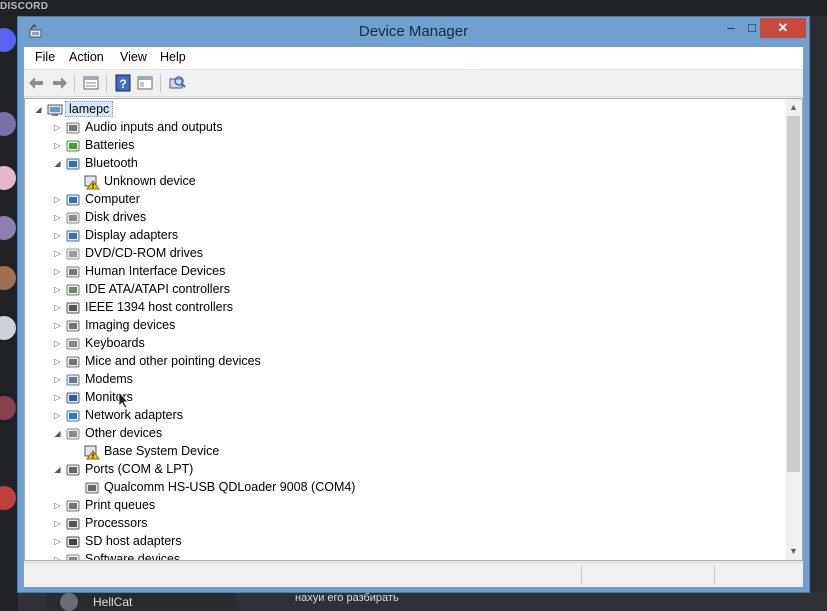  Describe the element at coordinates (157, 289) in the screenshot. I see `tree-item-label: IDE ATA/ATAPI controllers` at that location.